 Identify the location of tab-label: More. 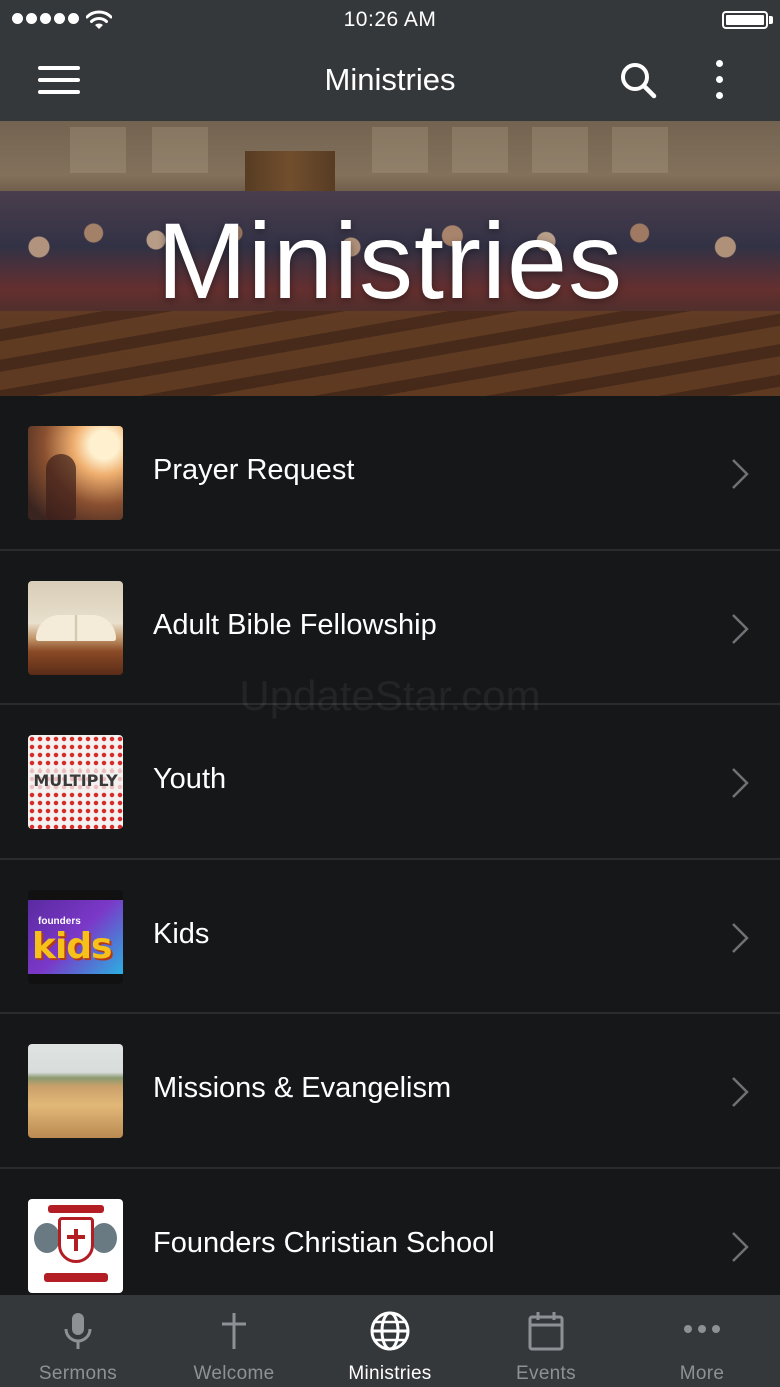
(702, 1373).